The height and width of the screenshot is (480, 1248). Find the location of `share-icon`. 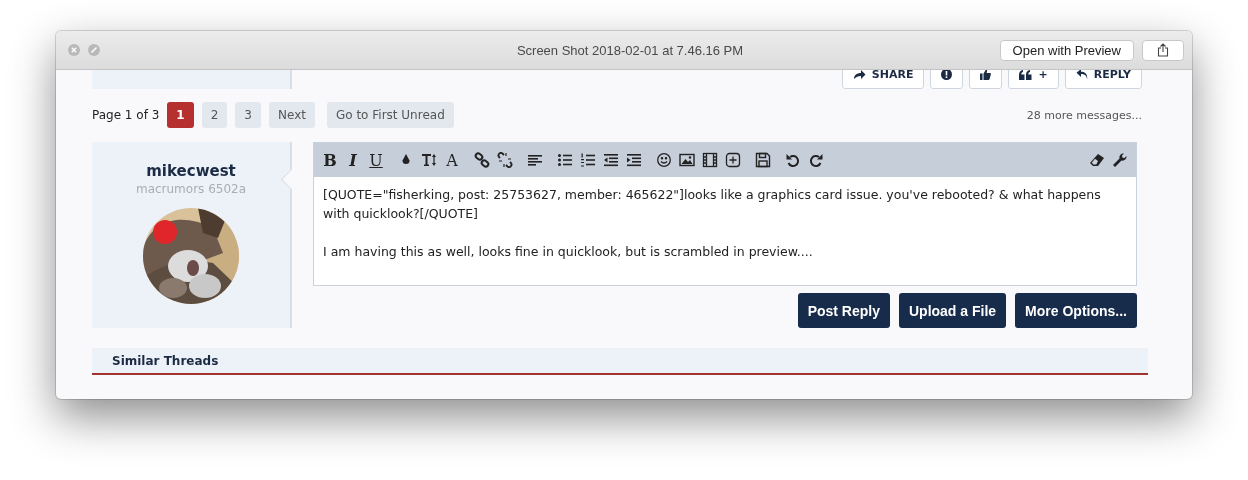

share-icon is located at coordinates (1163, 50).